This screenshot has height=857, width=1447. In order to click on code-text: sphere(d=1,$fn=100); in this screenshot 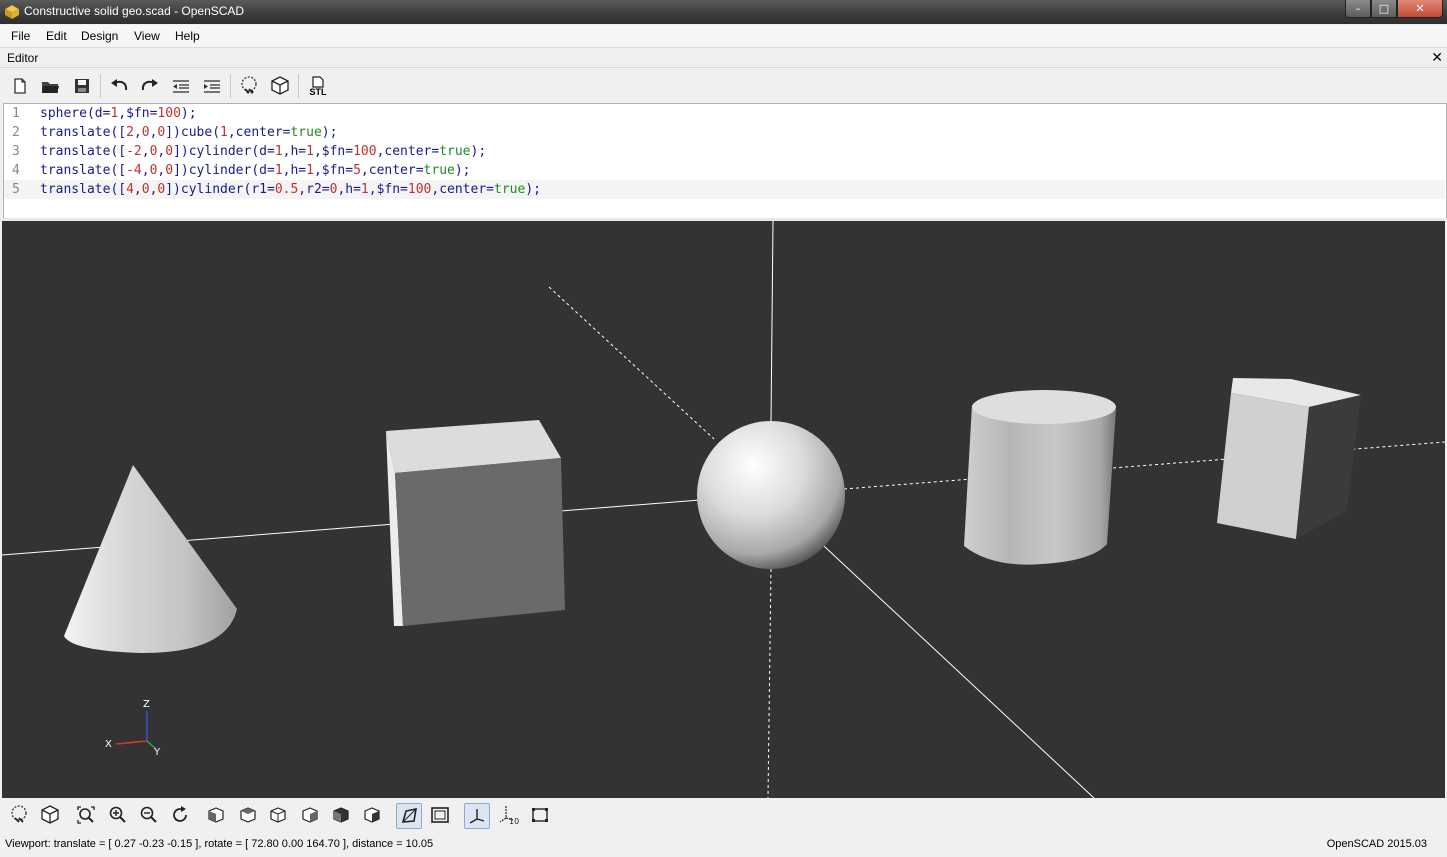, I will do `click(118, 113)`.